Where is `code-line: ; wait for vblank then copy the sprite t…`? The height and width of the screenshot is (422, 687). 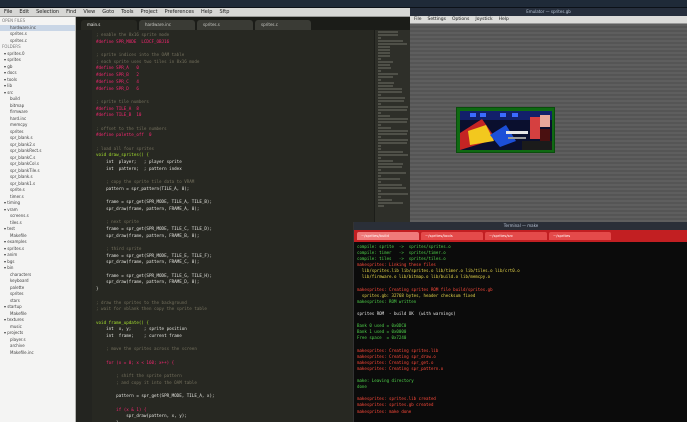
code-line: ; wait for vblank then copy the sprite t… is located at coordinates (151, 309).